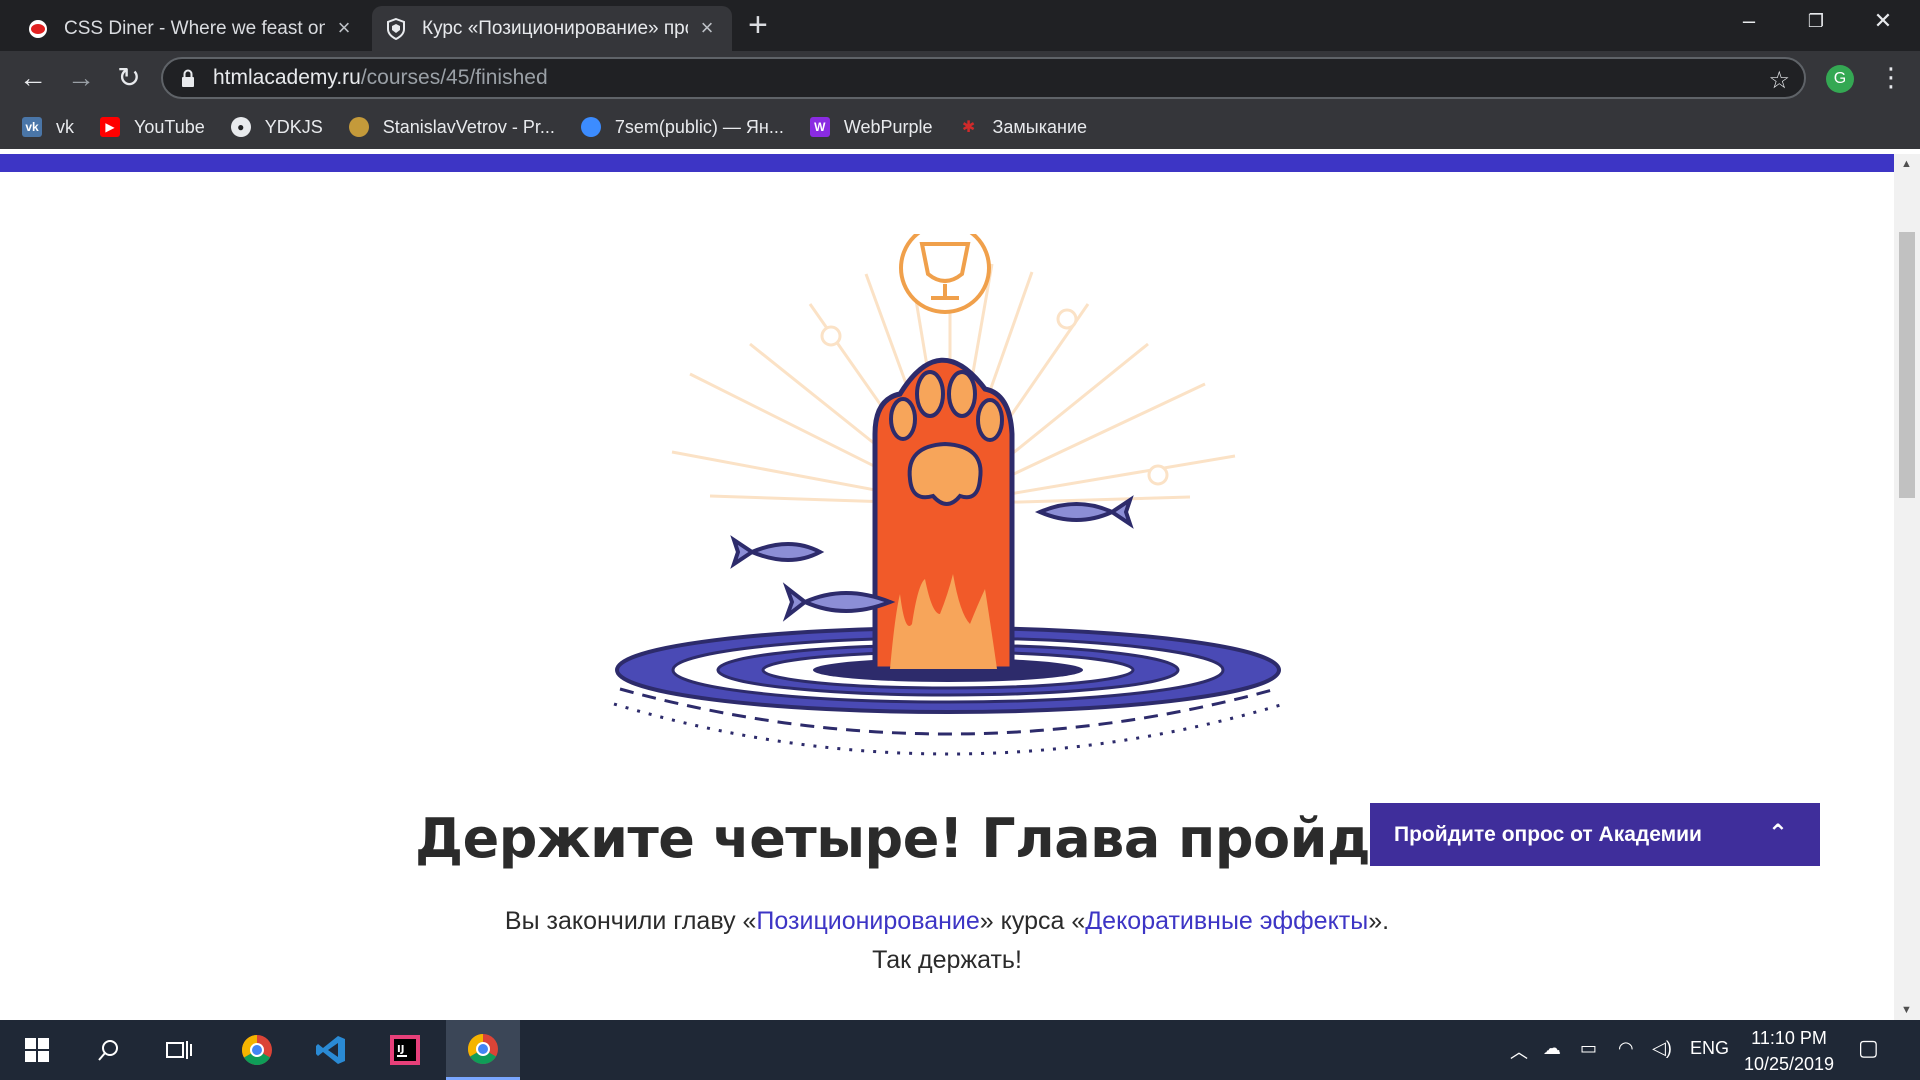  What do you see at coordinates (983, 78) in the screenshot?
I see `address-bar: htmlacademy.ru/courses/45/finished ☆` at bounding box center [983, 78].